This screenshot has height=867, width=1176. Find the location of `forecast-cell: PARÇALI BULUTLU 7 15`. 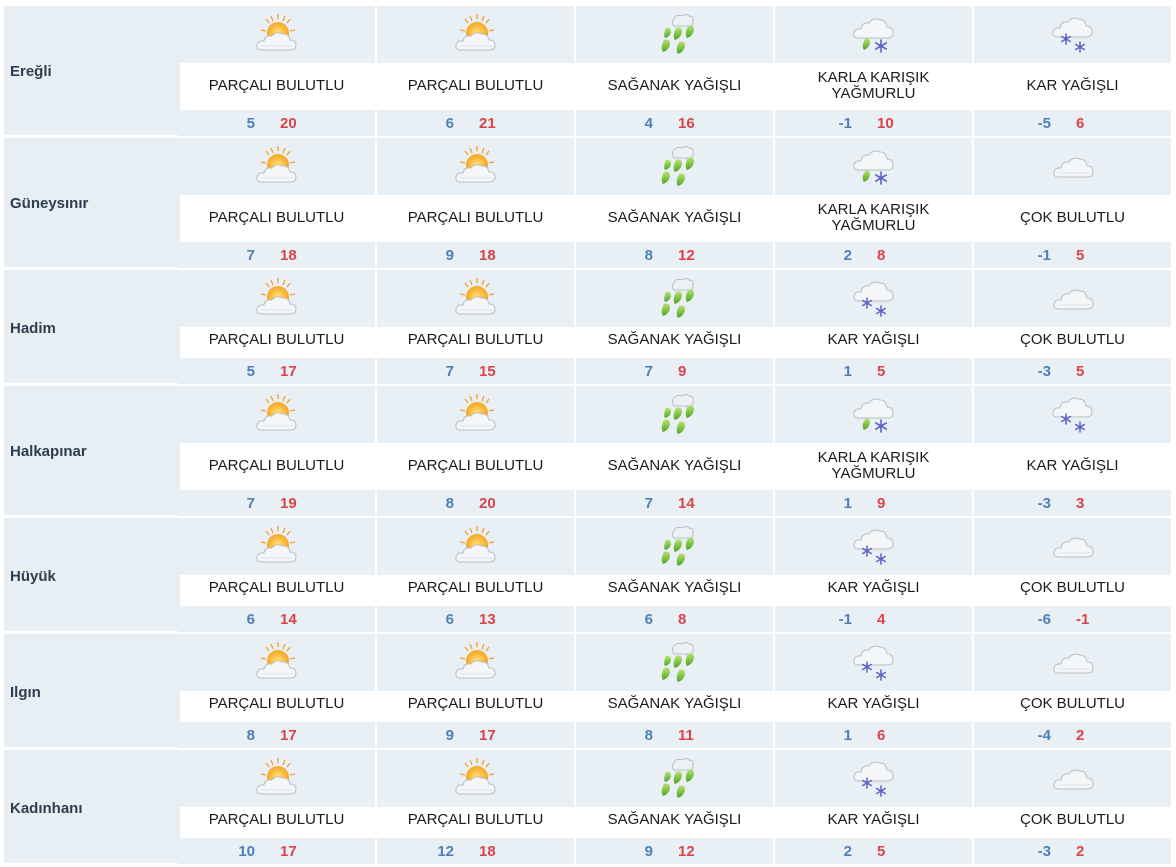

forecast-cell: PARÇALI BULUTLU 7 15 is located at coordinates (475, 327).